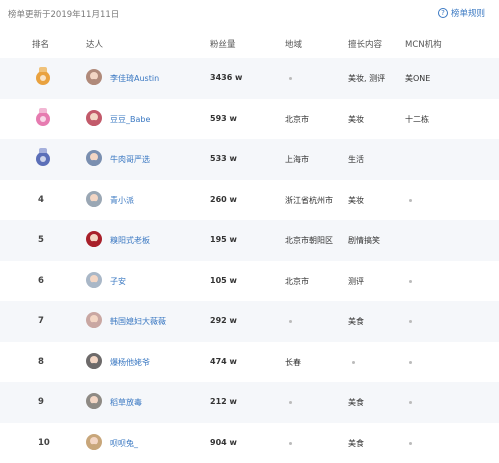 Image resolution: width=499 pixels, height=463 pixels. What do you see at coordinates (223, 239) in the screenshot?
I see `fans-count: 195 w` at bounding box center [223, 239].